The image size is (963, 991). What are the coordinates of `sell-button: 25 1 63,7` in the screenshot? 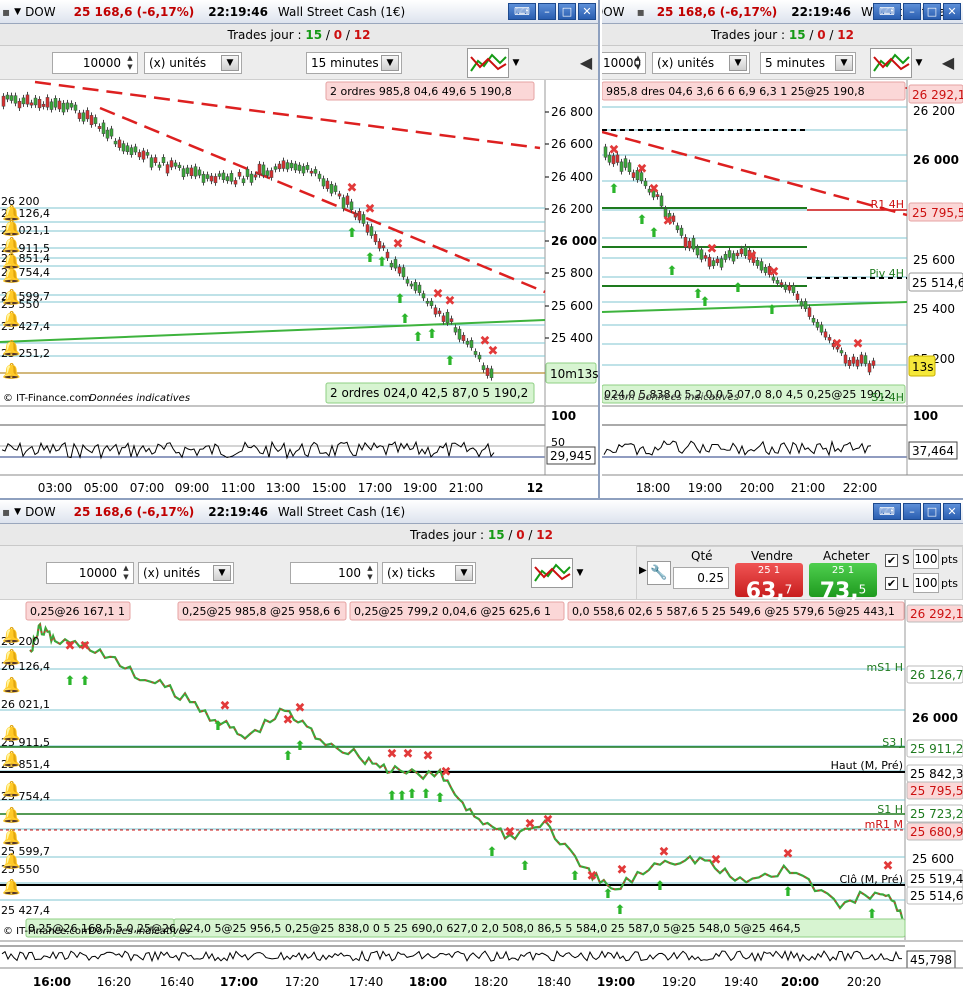 It's located at (769, 583).